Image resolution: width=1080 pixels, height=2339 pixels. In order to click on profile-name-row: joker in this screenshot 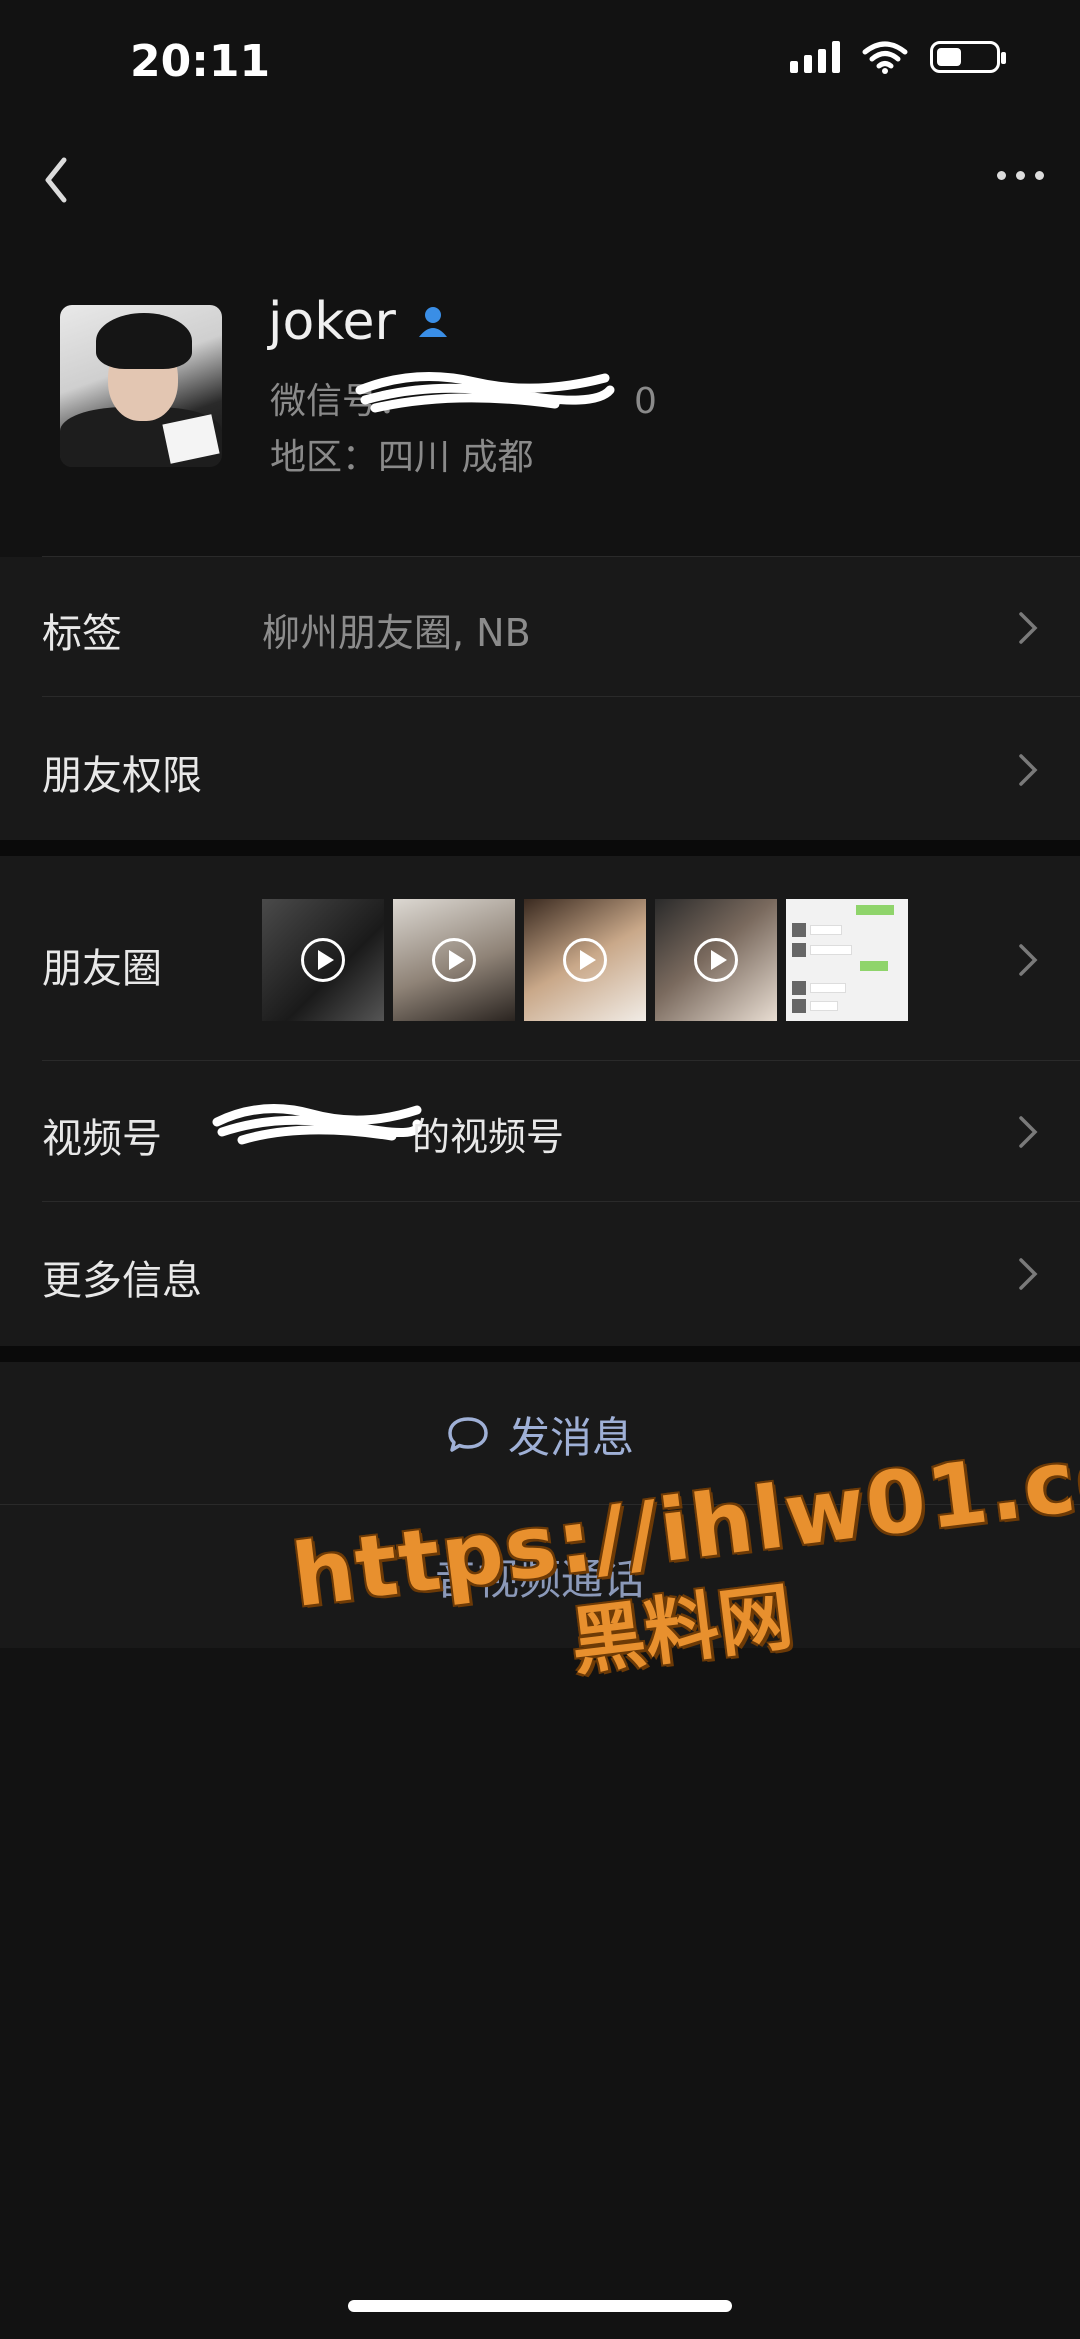, I will do `click(360, 322)`.